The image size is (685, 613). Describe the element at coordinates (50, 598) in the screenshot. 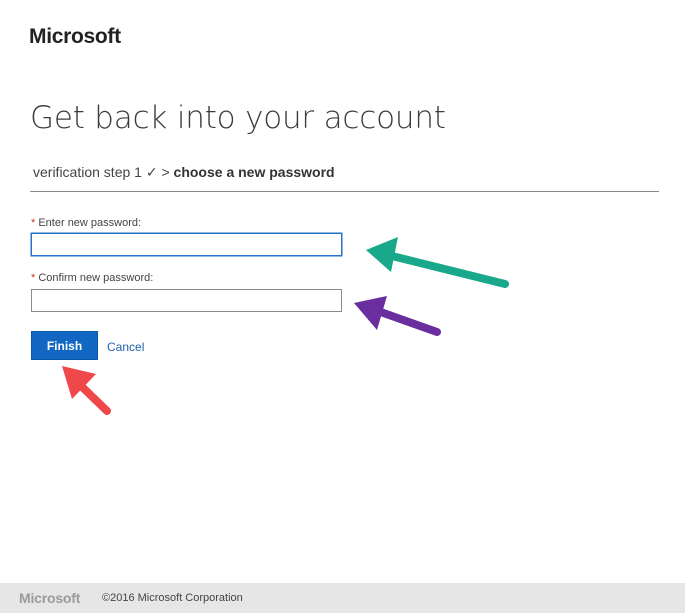

I see `footer-microsoft-logo: Microsoft` at that location.